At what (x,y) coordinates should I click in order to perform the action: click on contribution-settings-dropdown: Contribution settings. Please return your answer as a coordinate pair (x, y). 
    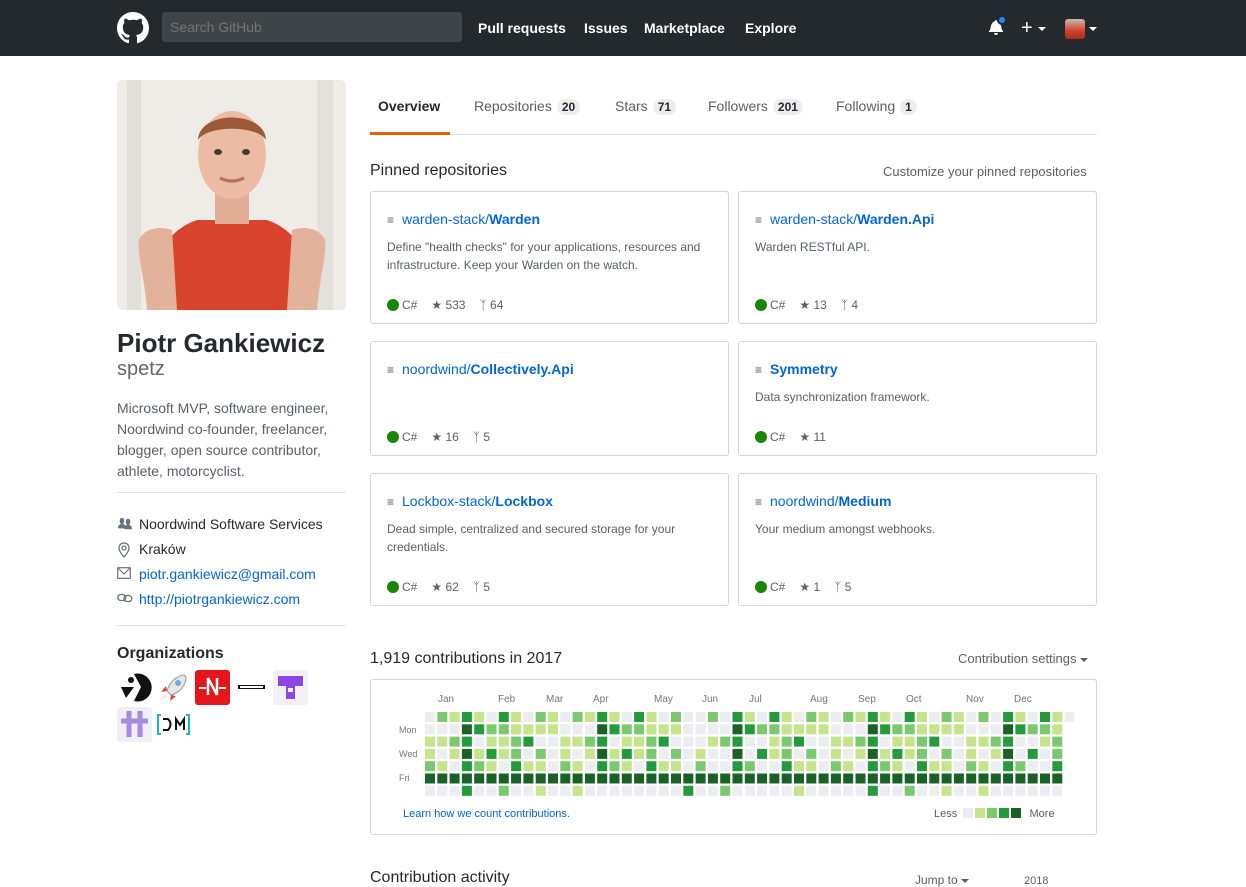
    Looking at the image, I should click on (1023, 658).